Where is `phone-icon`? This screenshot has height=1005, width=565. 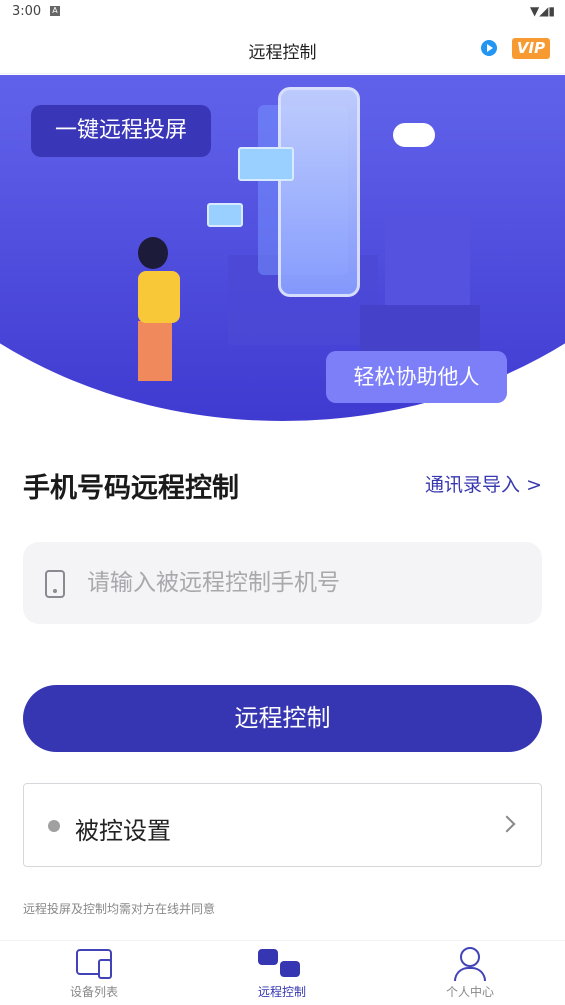 phone-icon is located at coordinates (55, 584).